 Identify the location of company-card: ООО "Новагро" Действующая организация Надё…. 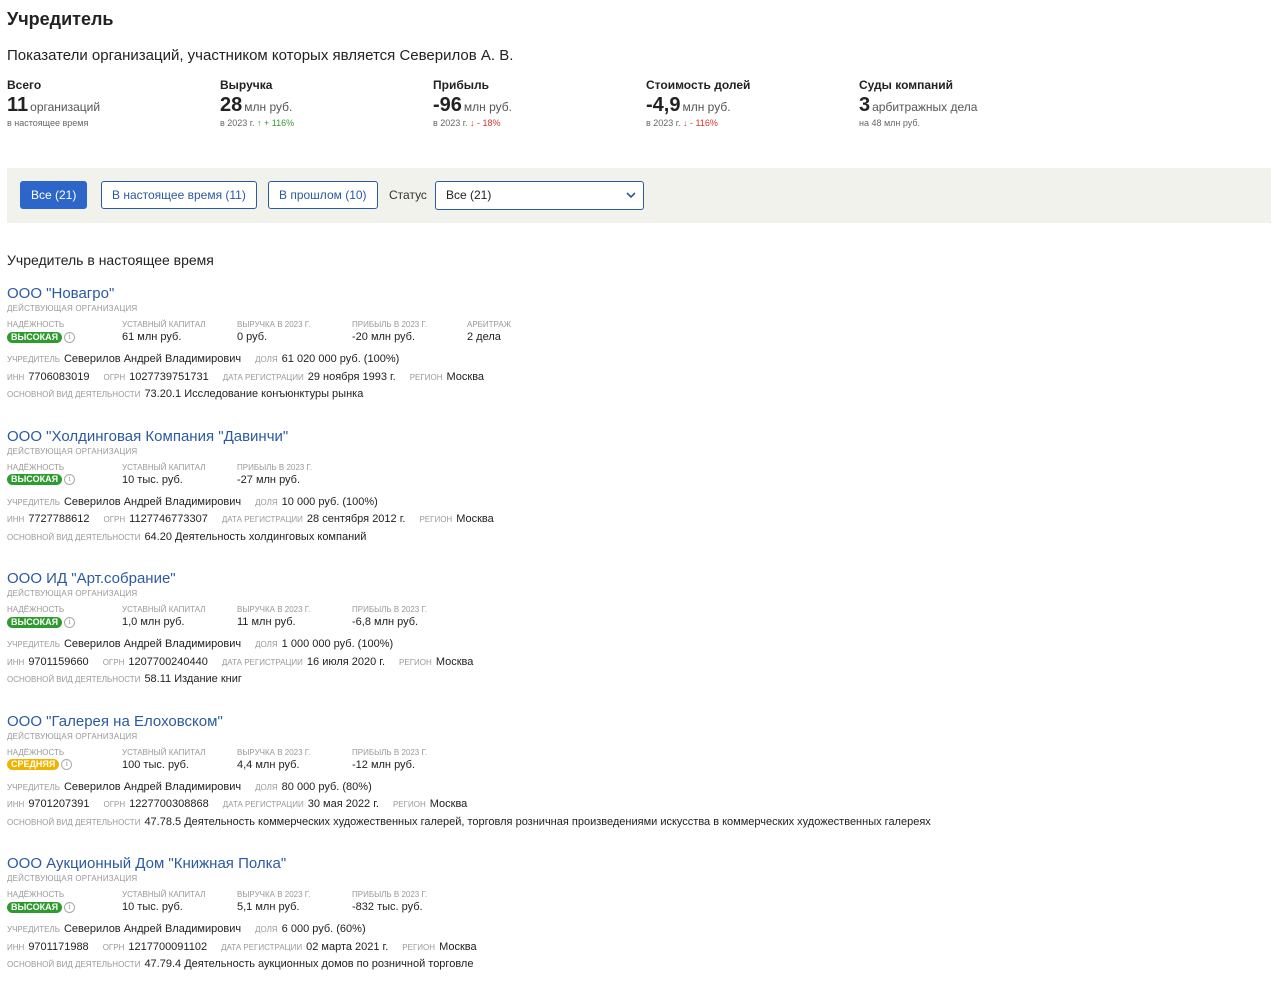
(637, 356).